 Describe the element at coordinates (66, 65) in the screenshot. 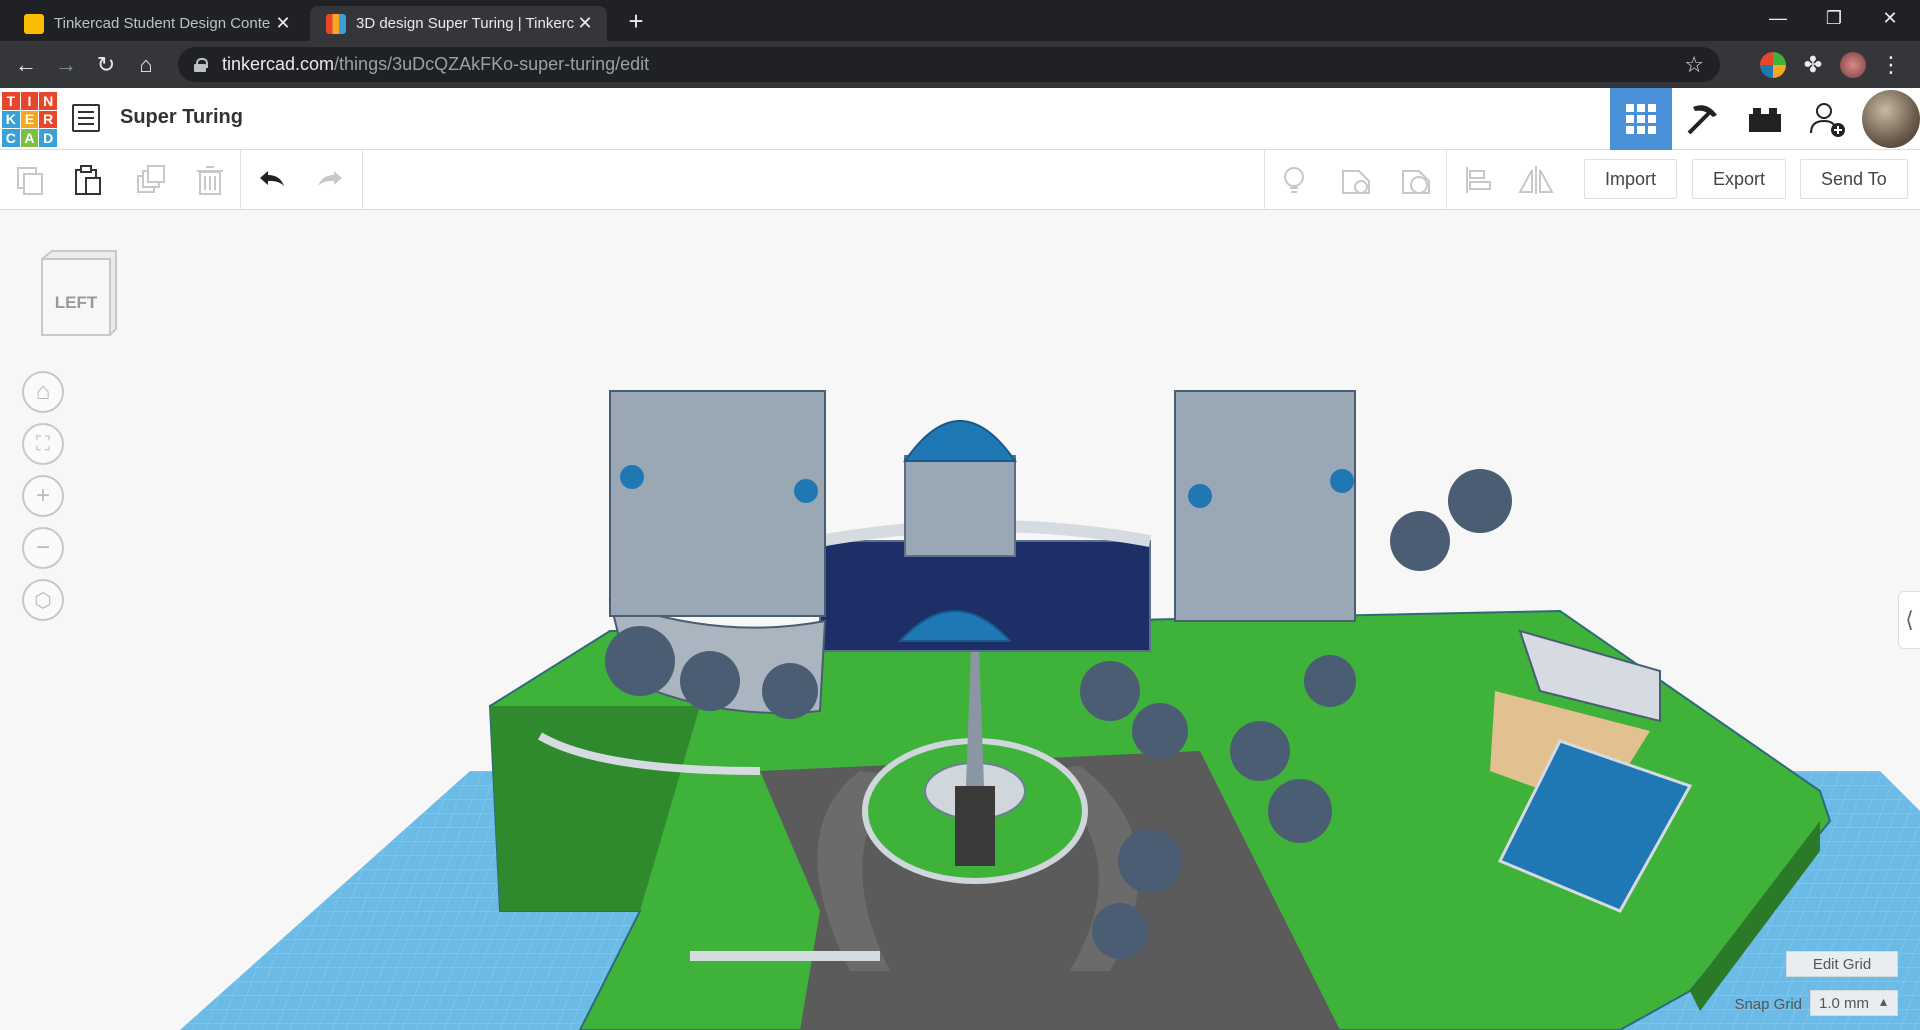

I see `forward-icon: →` at that location.